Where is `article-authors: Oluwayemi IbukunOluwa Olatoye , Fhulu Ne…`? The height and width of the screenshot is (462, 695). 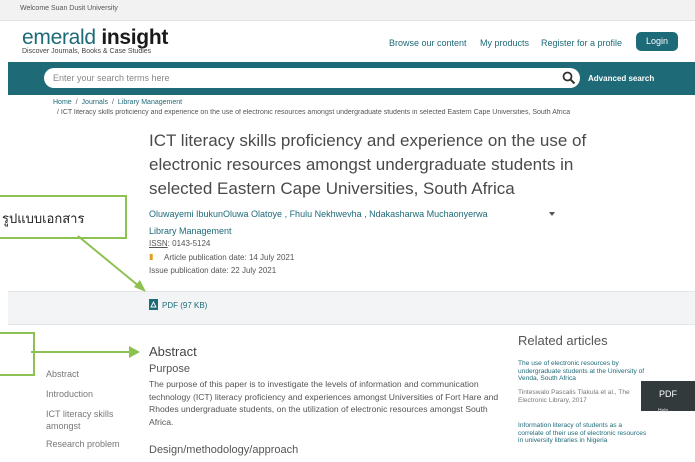
article-authors: Oluwayemi IbukunOluwa Olatoye , Fhulu Ne… is located at coordinates (318, 214).